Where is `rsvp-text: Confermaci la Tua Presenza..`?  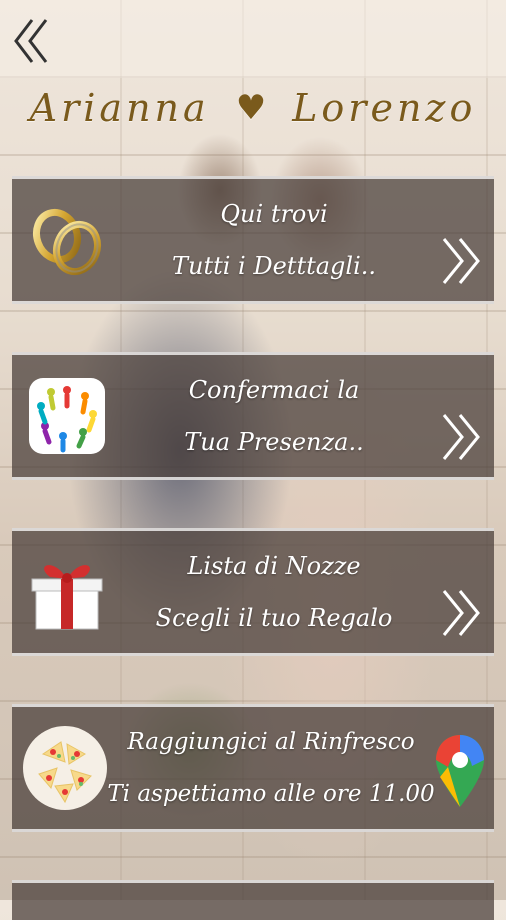 rsvp-text: Confermaci la Tua Presenza.. is located at coordinates (274, 416).